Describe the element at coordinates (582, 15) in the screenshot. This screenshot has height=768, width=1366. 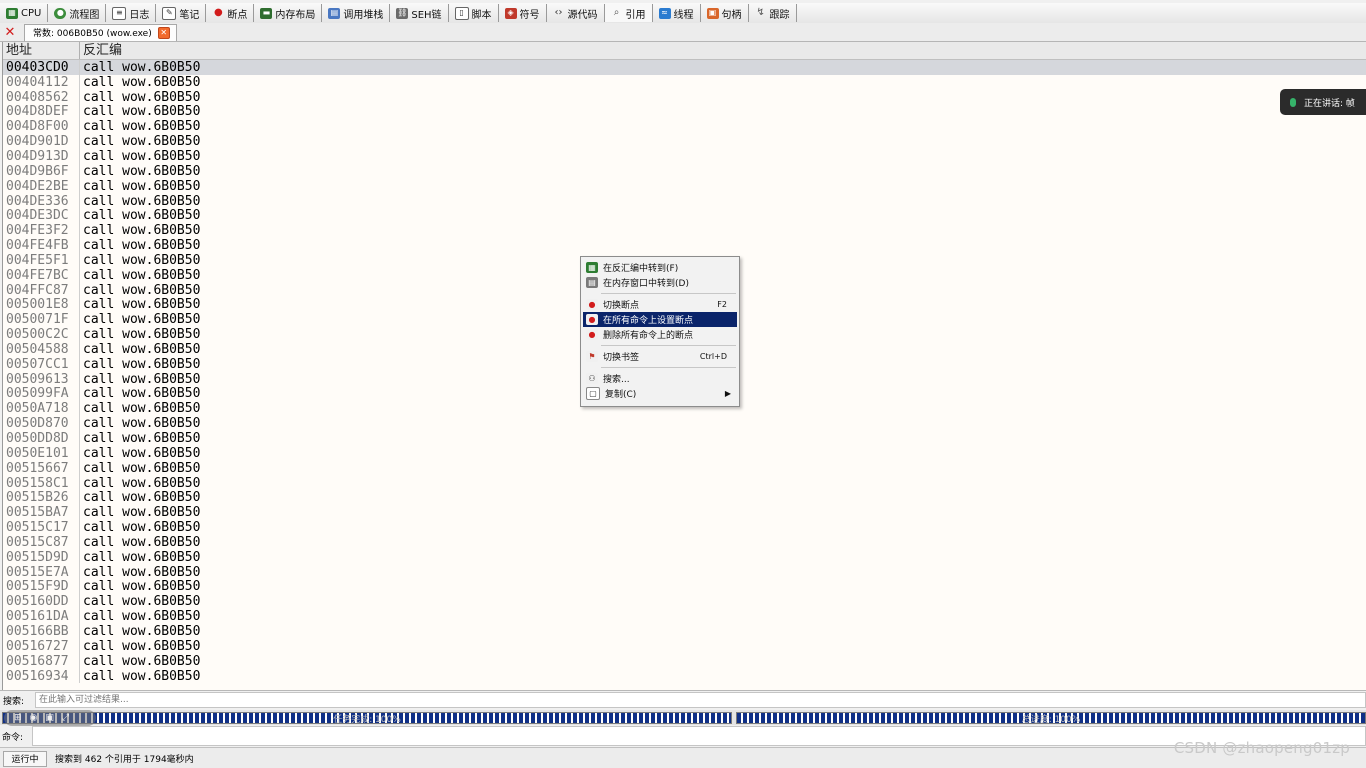
I see `tab-label: 源代码` at that location.